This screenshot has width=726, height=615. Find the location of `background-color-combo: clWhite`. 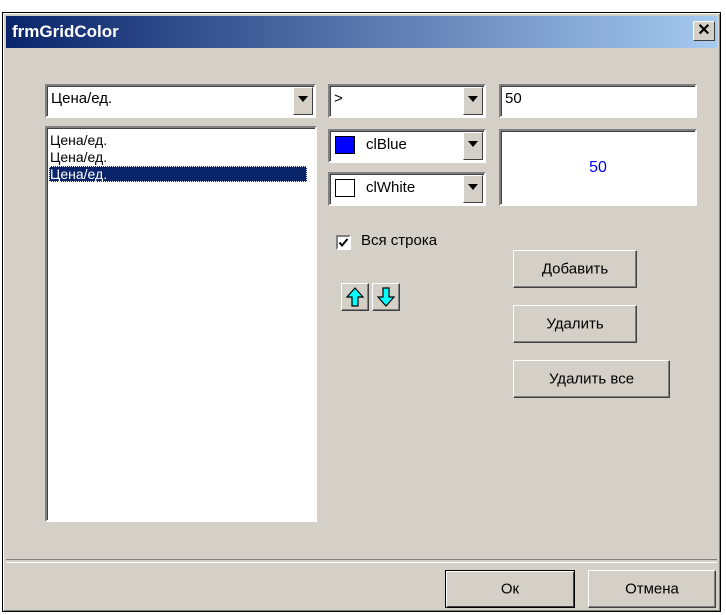

background-color-combo: clWhite is located at coordinates (407, 189).